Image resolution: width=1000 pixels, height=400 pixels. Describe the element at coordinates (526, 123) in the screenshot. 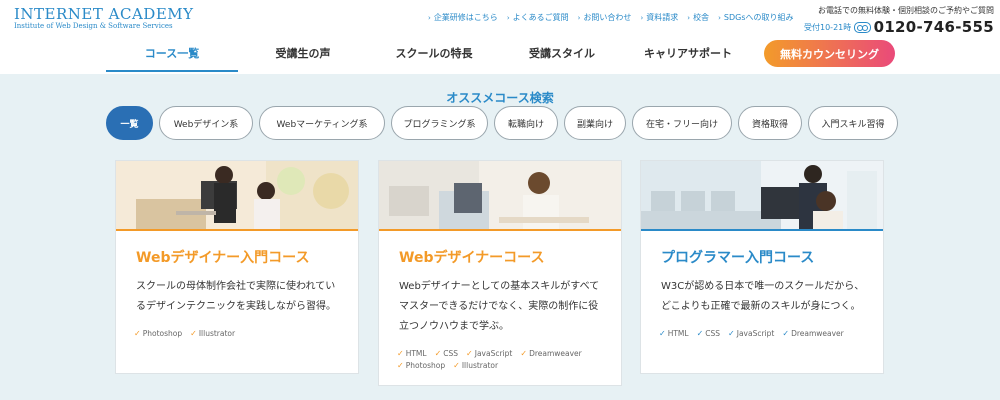

I see `filter-career-change: 転職向け` at that location.